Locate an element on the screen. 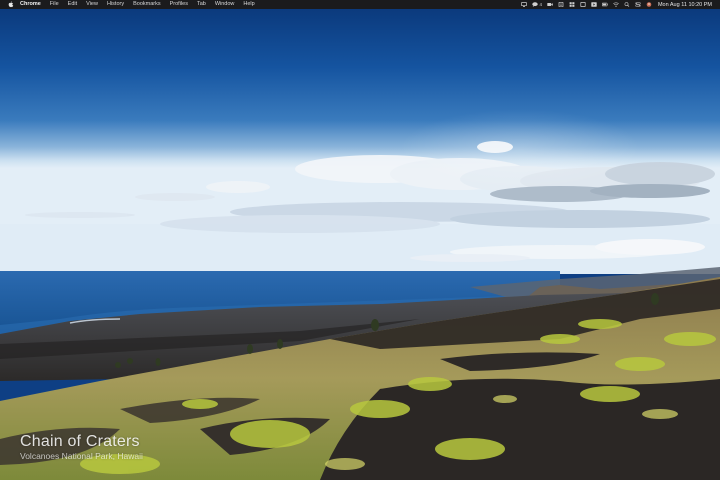 This screenshot has height=480, width=720. menu-help: Help is located at coordinates (248, 4).